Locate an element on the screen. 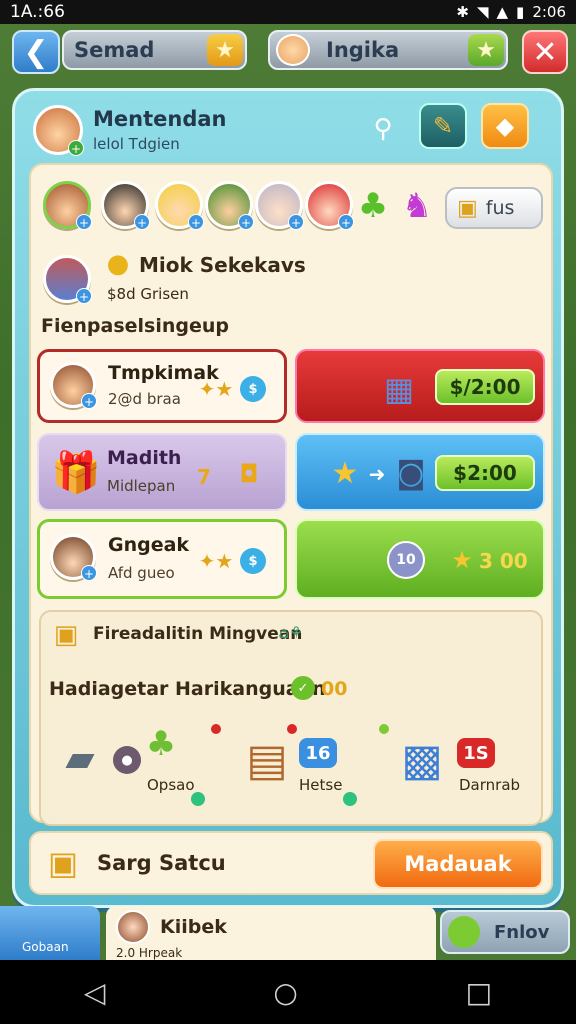  offer-name: Gngeak is located at coordinates (149, 545).